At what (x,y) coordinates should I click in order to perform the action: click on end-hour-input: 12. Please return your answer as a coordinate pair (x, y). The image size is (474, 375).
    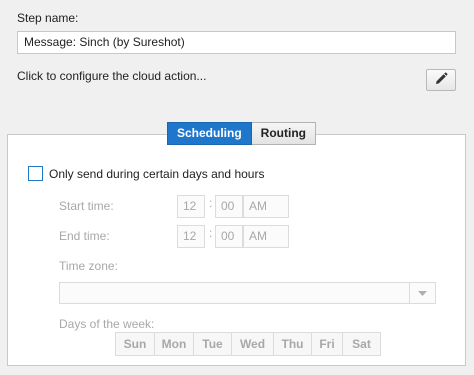
    Looking at the image, I should click on (191, 236).